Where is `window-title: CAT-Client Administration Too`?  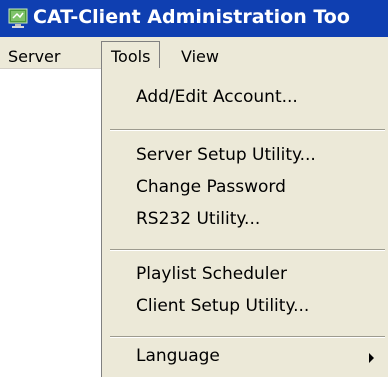 window-title: CAT-Client Administration Too is located at coordinates (191, 17).